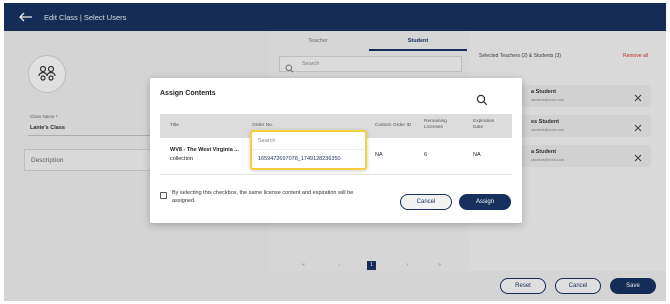 The image size is (670, 304). What do you see at coordinates (174, 125) in the screenshot?
I see `column-header-title: Title` at bounding box center [174, 125].